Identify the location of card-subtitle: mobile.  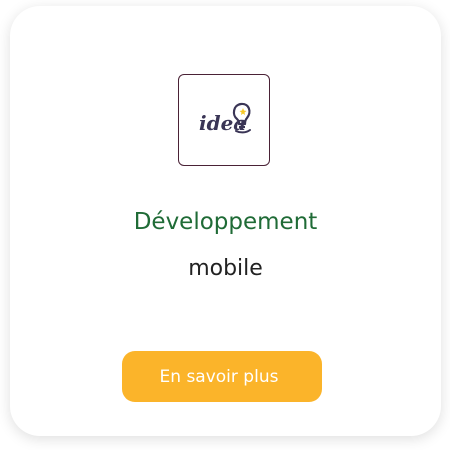
(225, 268).